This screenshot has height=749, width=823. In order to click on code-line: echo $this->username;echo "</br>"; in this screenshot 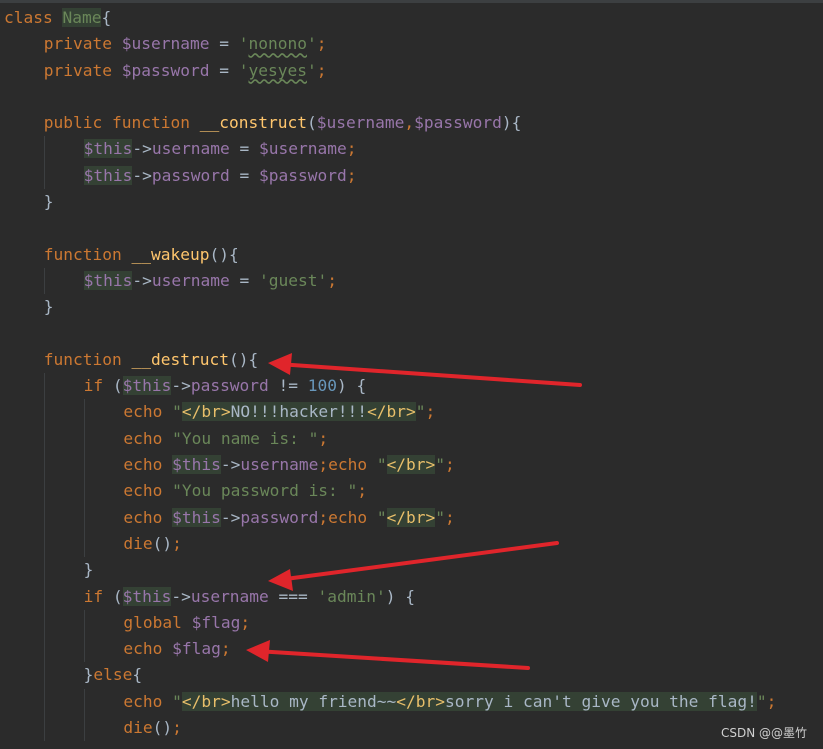, I will do `click(390, 465)`.